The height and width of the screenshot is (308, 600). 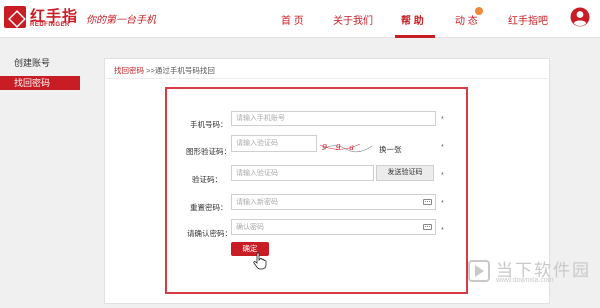 I want to click on captcha-label: 图形验证码：, so click(x=208, y=151).